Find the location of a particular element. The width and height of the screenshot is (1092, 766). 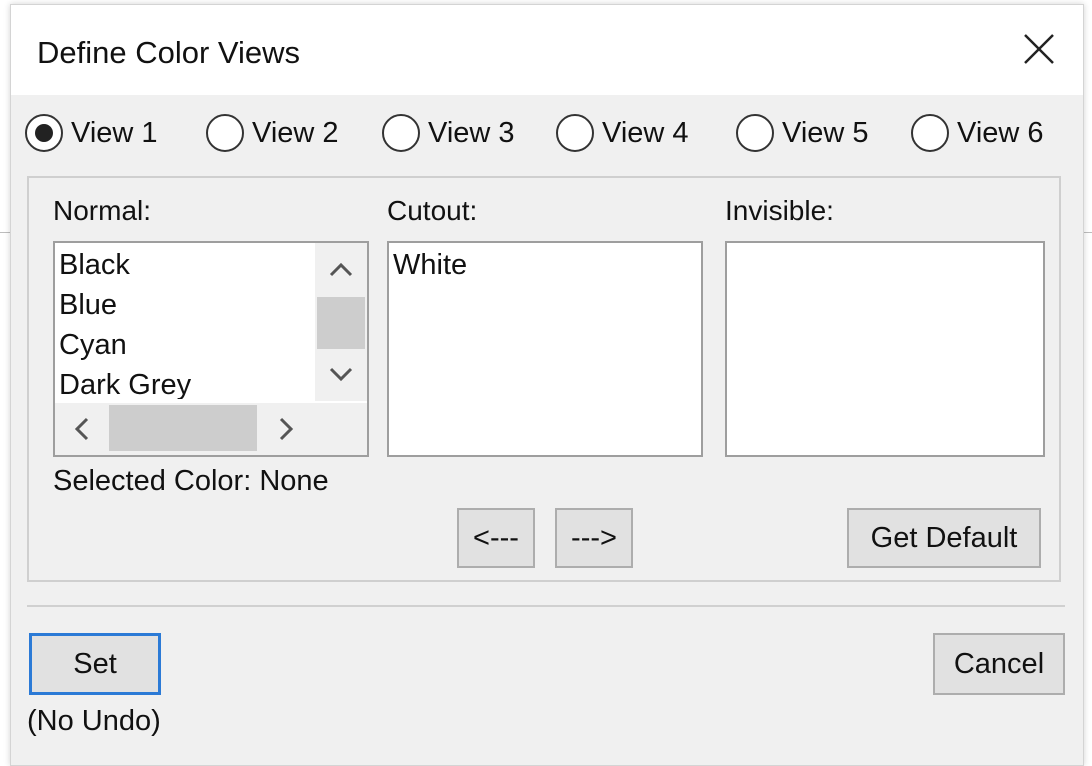

radio-label: View 4 is located at coordinates (645, 132).